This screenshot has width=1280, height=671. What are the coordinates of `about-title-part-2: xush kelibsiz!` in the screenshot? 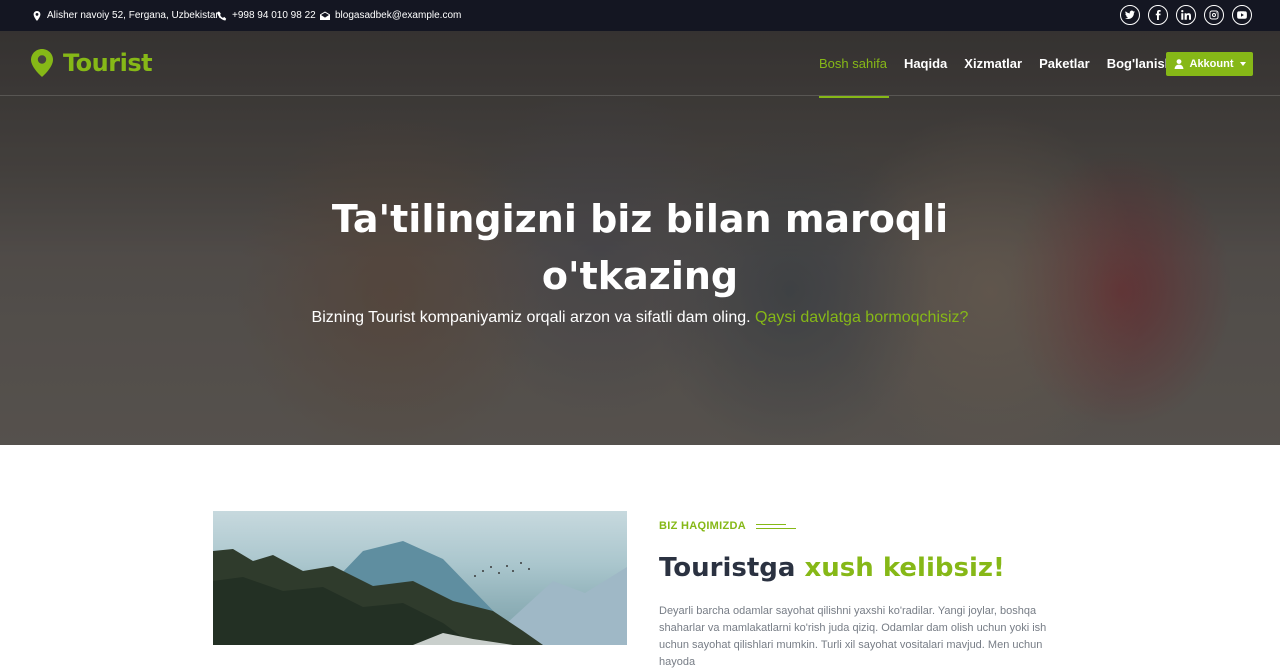 It's located at (904, 568).